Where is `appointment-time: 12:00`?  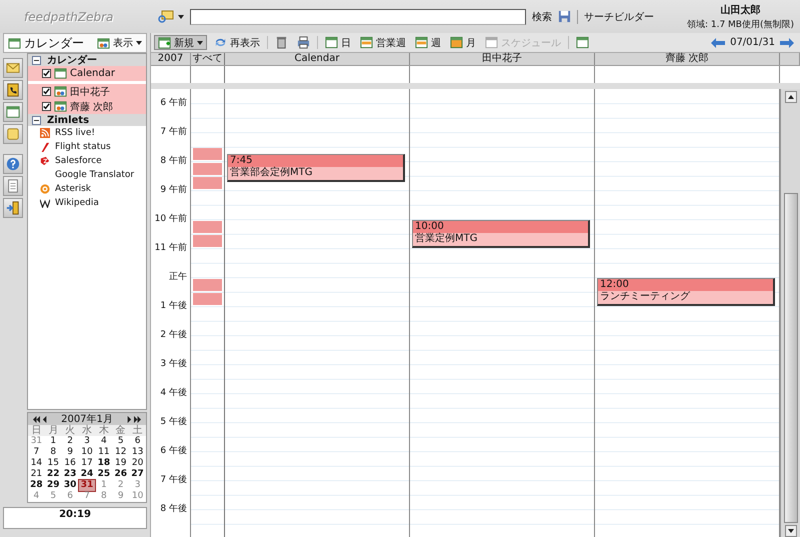
appointment-time: 12:00 is located at coordinates (685, 284).